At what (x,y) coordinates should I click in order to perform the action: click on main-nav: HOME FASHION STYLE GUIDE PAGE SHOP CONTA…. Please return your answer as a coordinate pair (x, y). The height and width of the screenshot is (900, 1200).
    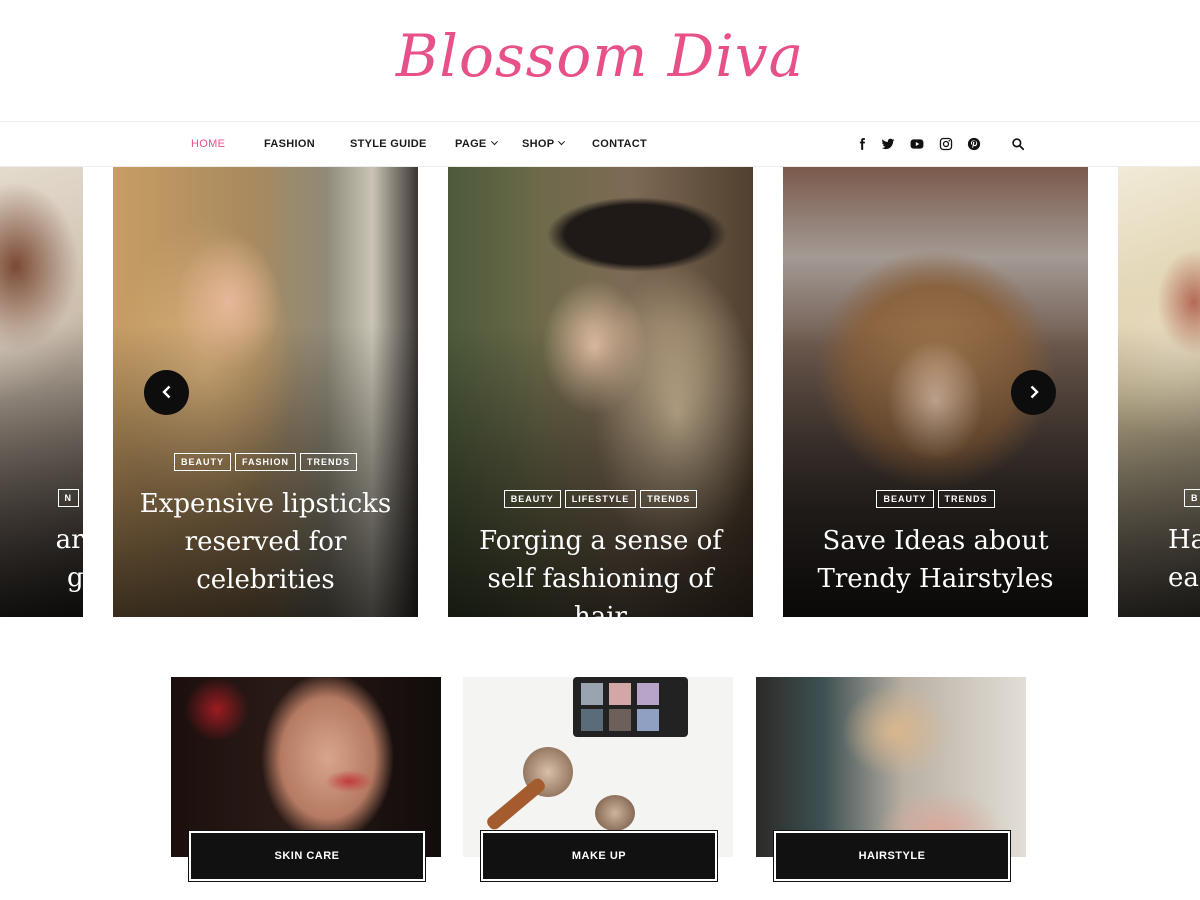
    Looking at the image, I should click on (600, 144).